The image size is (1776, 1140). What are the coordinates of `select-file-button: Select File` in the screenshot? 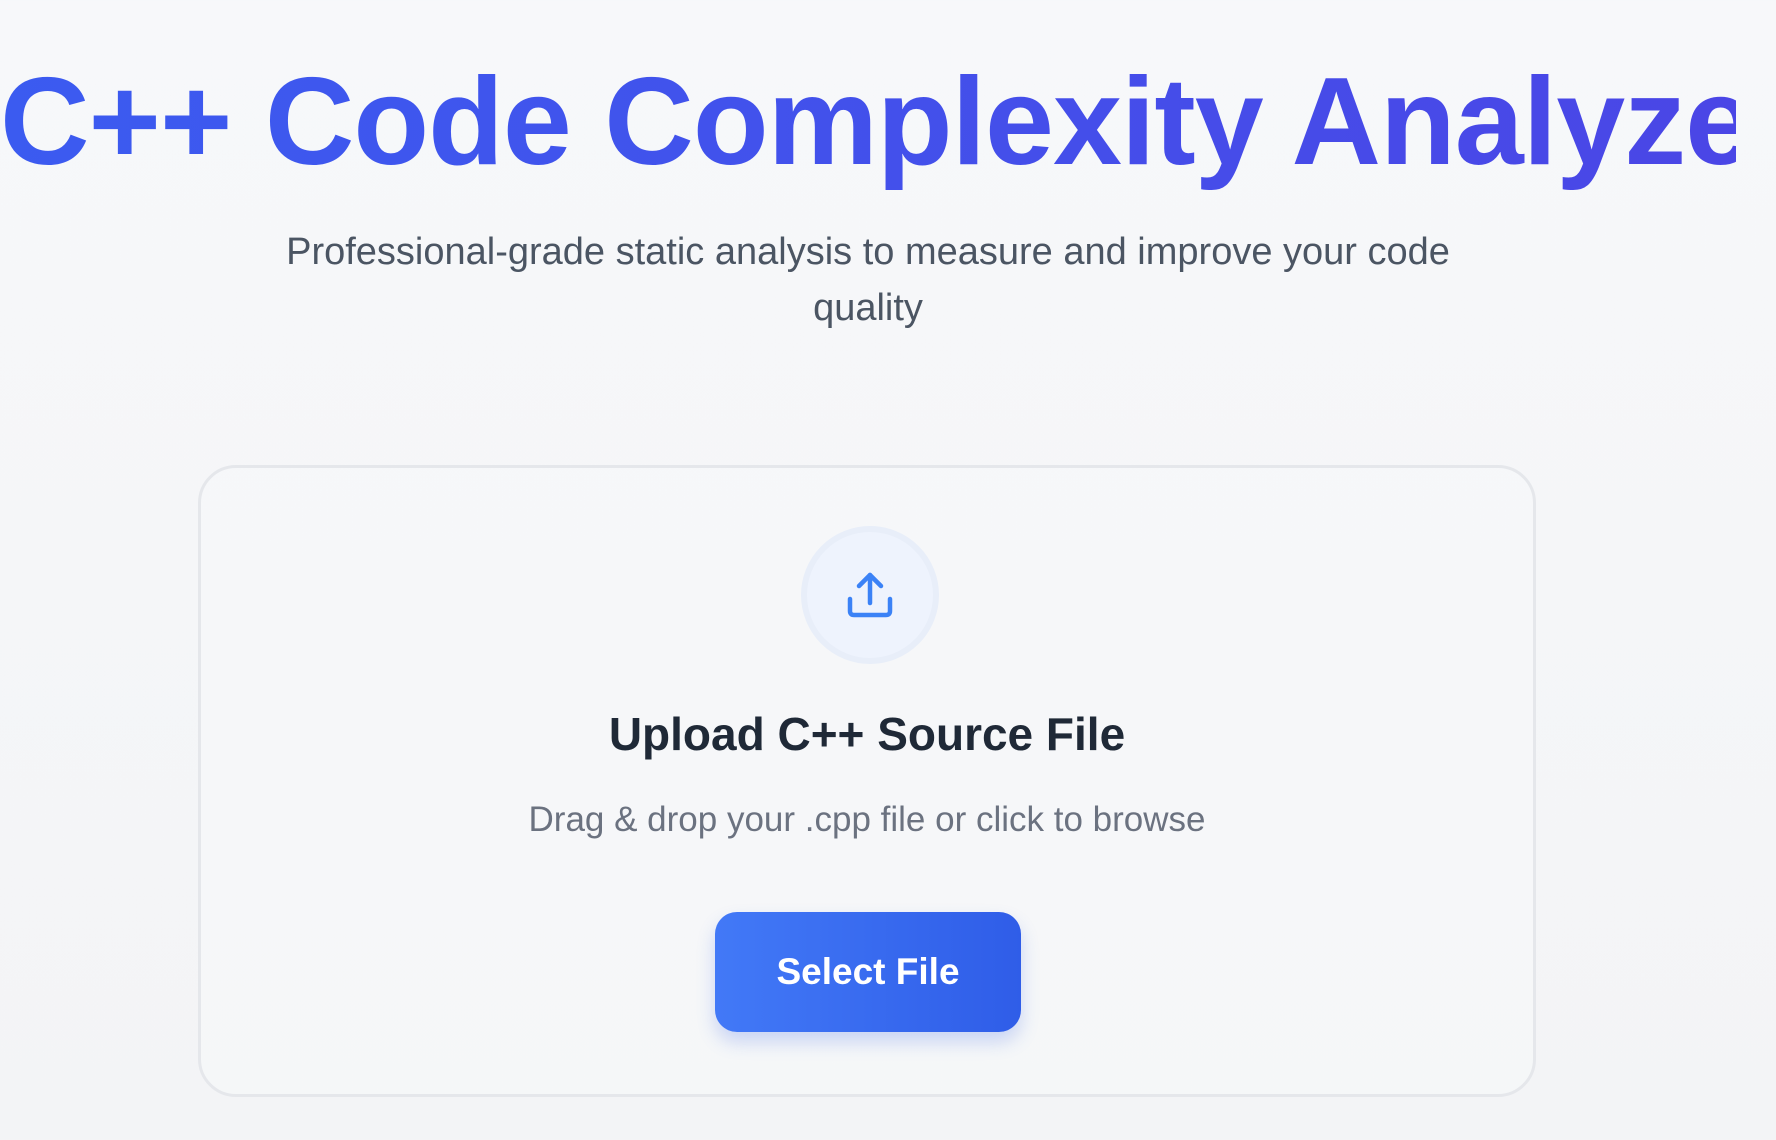 It's located at (868, 972).